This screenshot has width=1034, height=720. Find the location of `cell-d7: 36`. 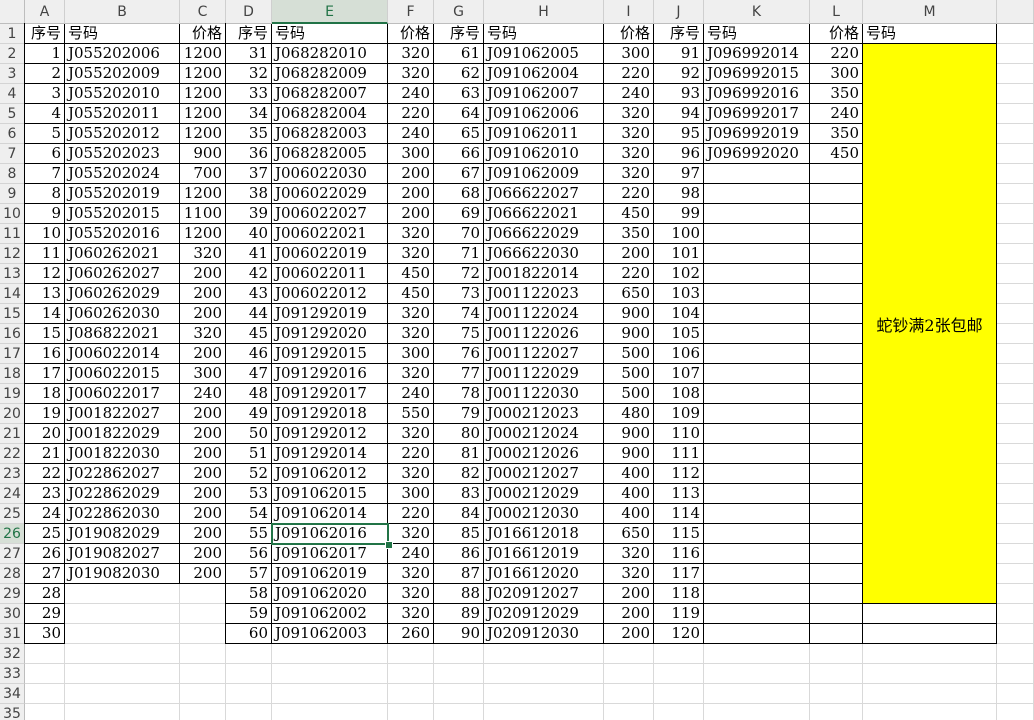

cell-d7: 36 is located at coordinates (249, 154).